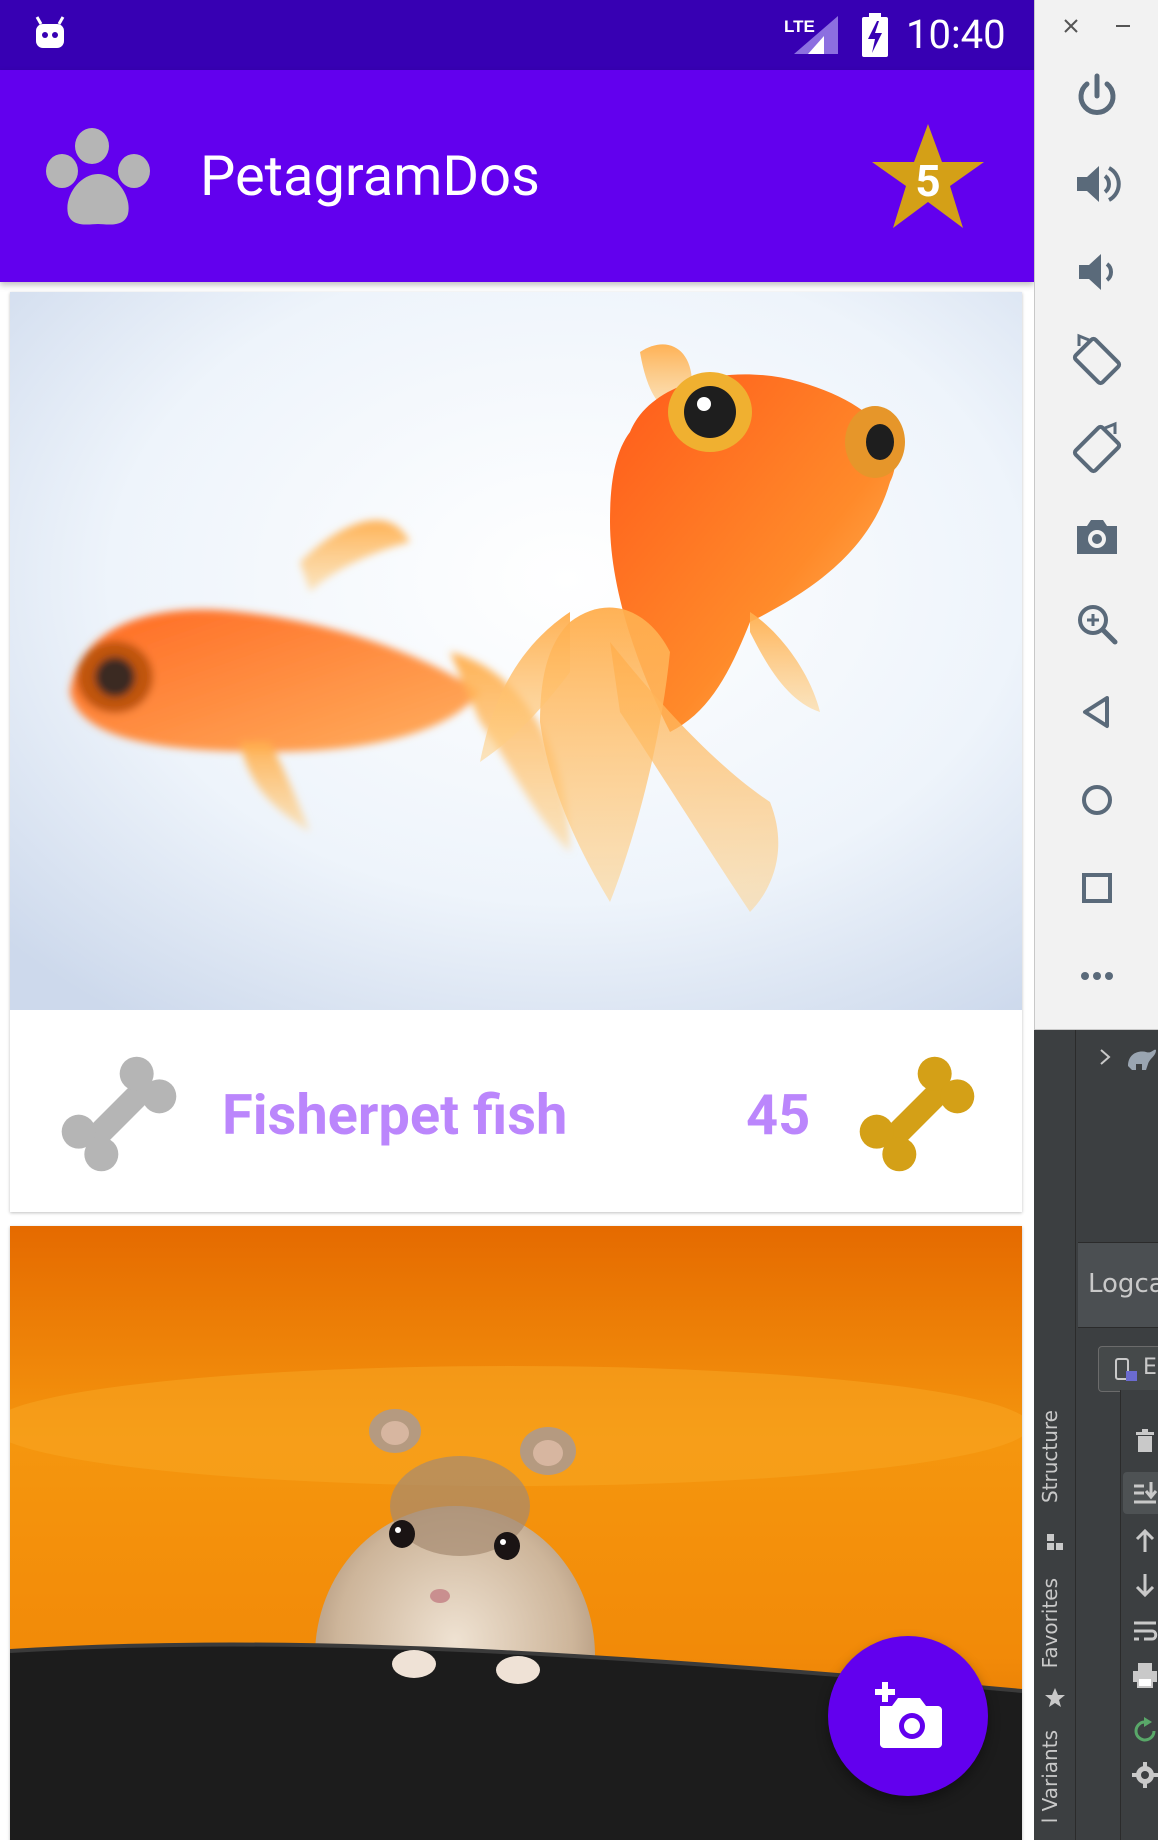  I want to click on add-photo-fab, so click(908, 1716).